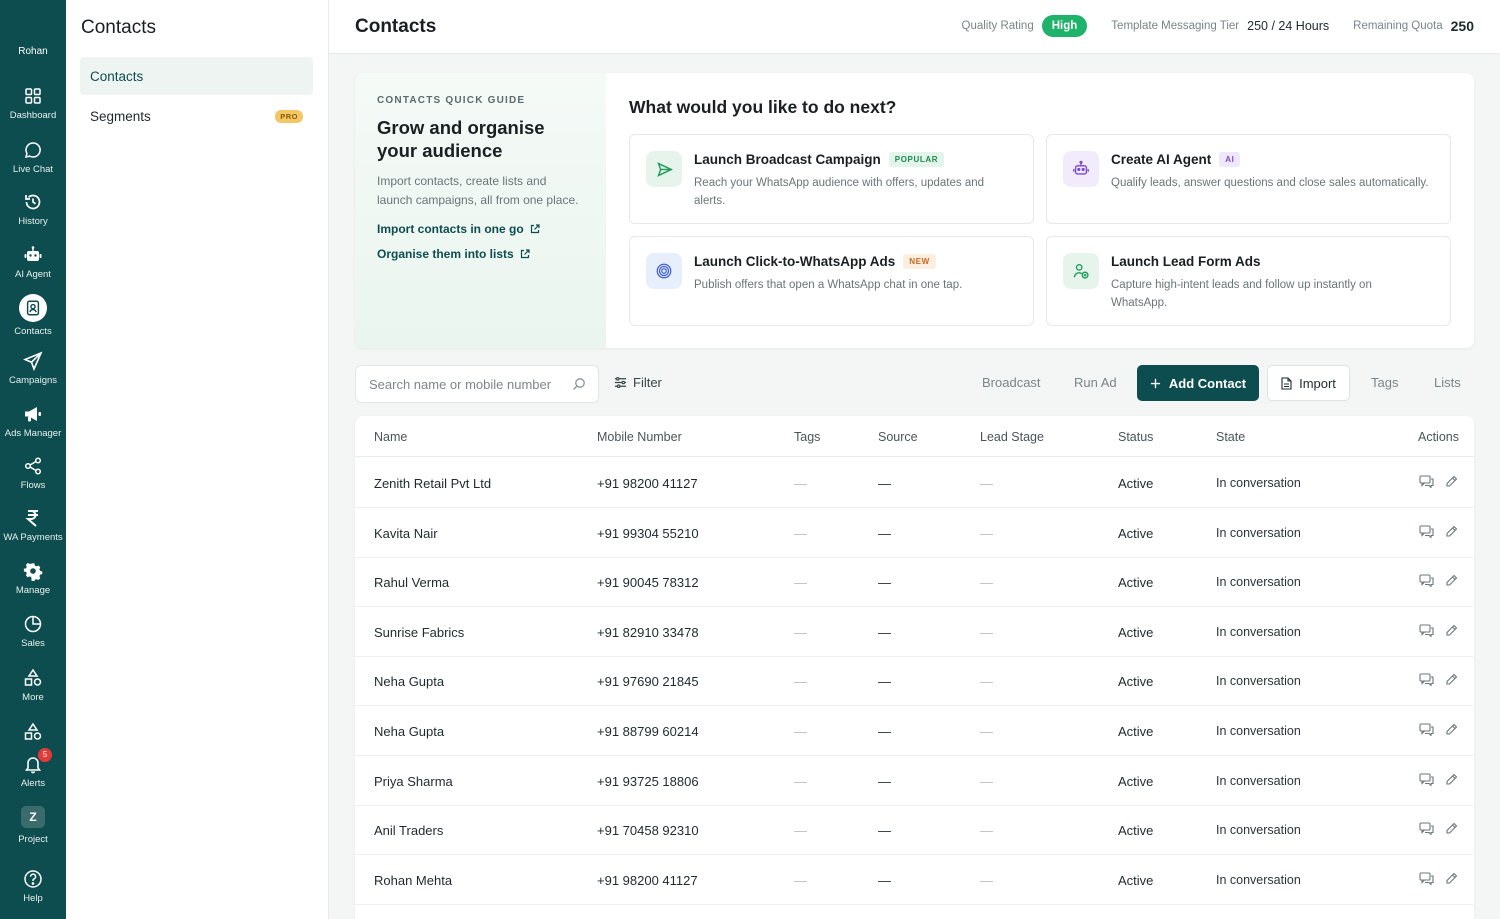 This screenshot has width=1500, height=919. What do you see at coordinates (33, 157) in the screenshot?
I see `rail-item-live-chat: Live Chat` at bounding box center [33, 157].